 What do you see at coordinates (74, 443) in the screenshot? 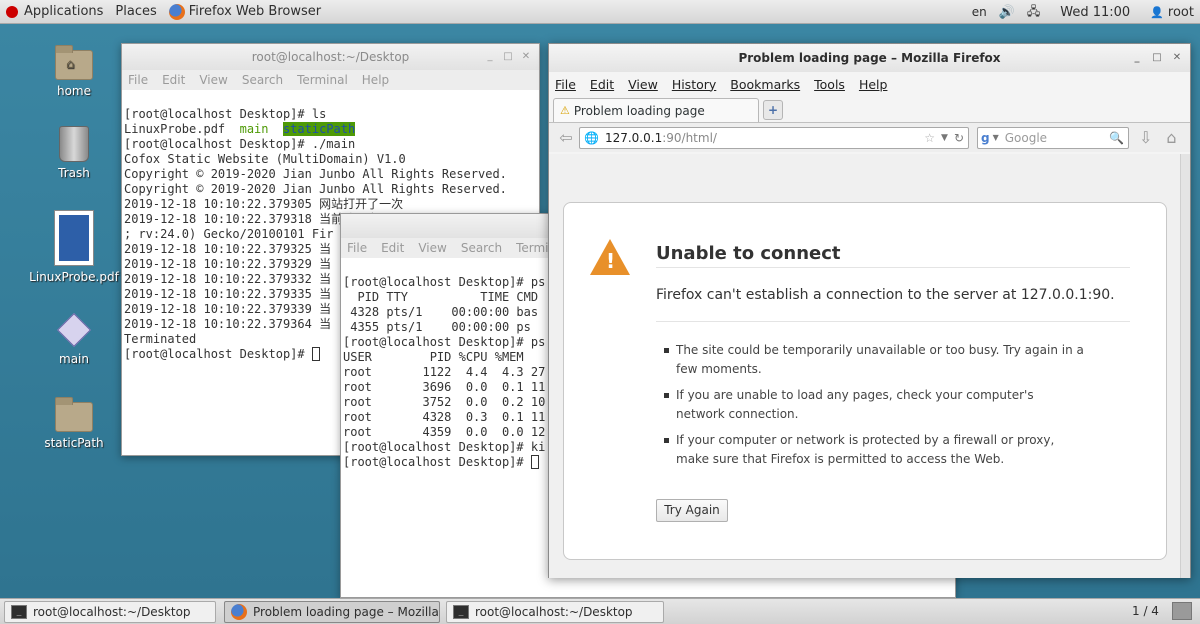
I see `desktop-icon-label: staticPath` at bounding box center [74, 443].